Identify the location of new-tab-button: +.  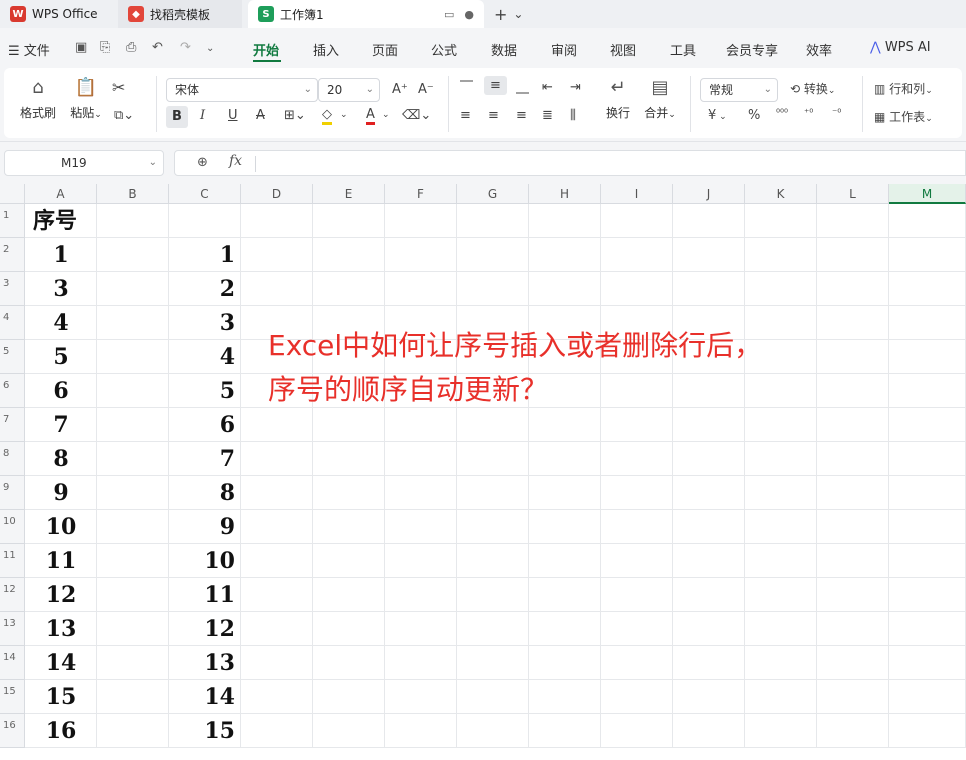
(500, 14).